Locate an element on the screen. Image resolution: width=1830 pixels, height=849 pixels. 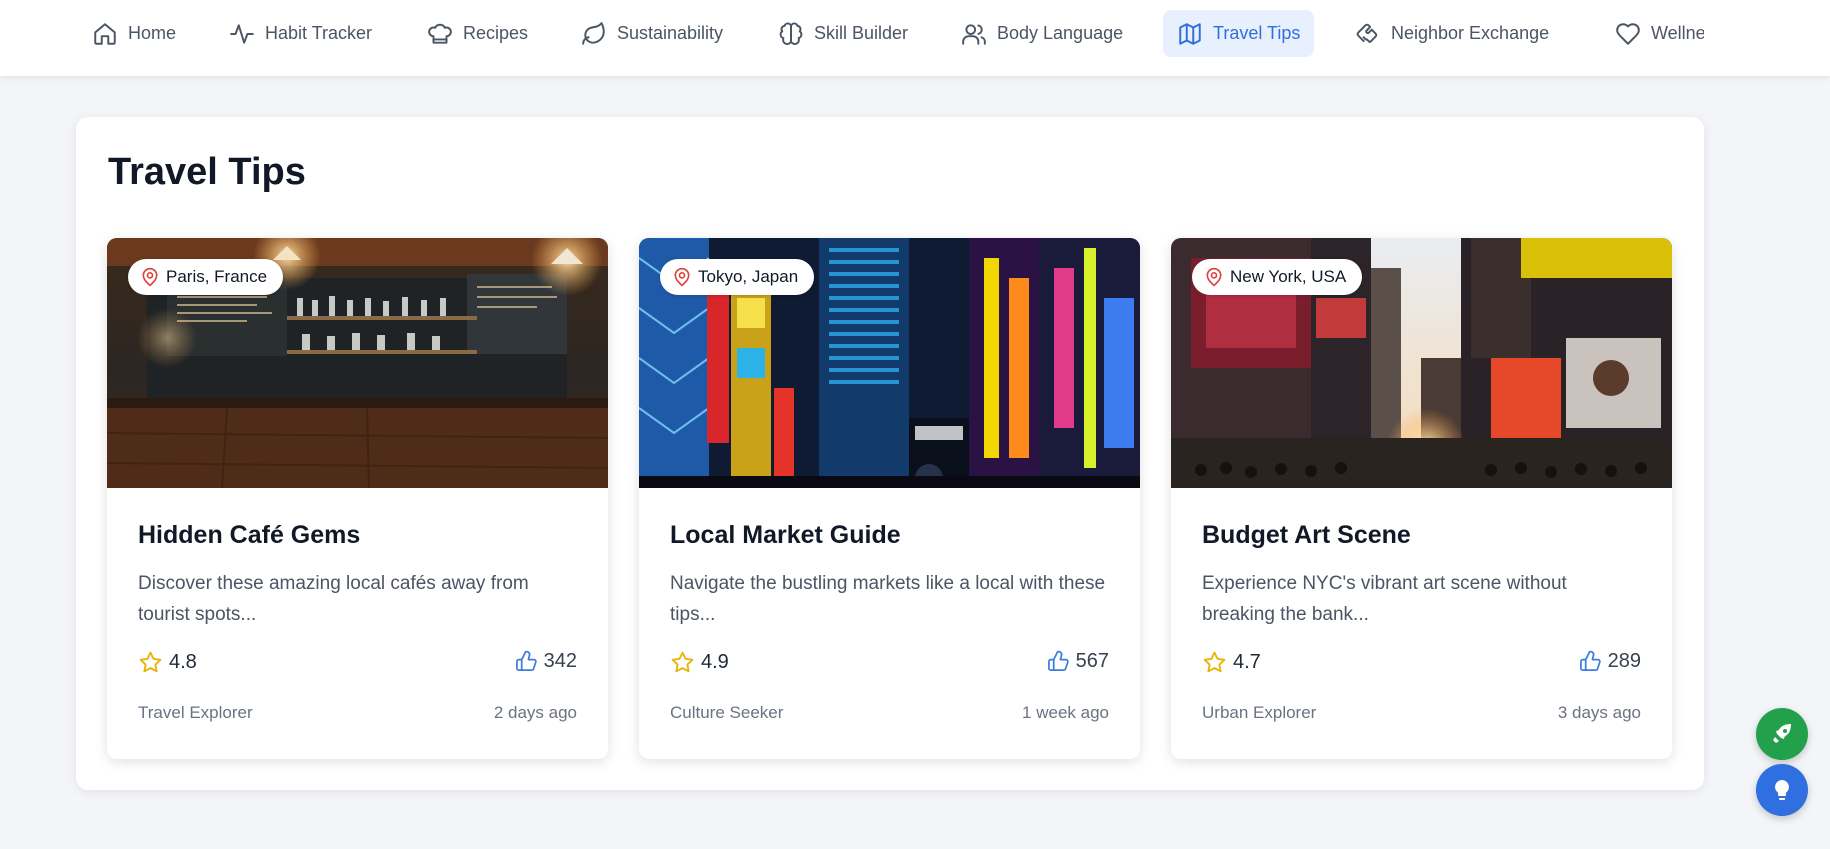
chef-hat-icon is located at coordinates (440, 33).